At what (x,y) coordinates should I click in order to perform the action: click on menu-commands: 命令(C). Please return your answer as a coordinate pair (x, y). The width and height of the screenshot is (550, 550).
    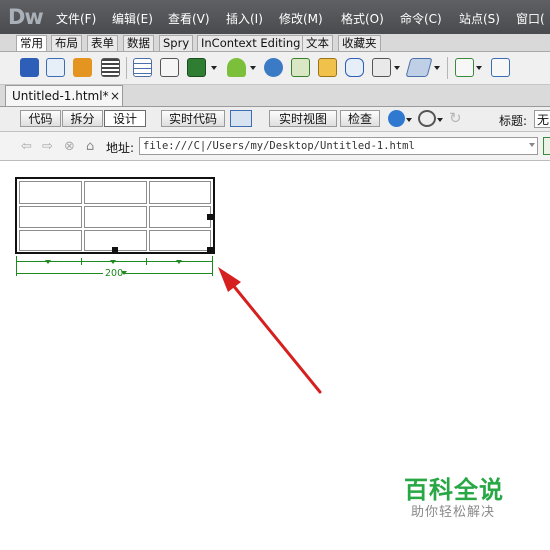
    Looking at the image, I should click on (421, 18).